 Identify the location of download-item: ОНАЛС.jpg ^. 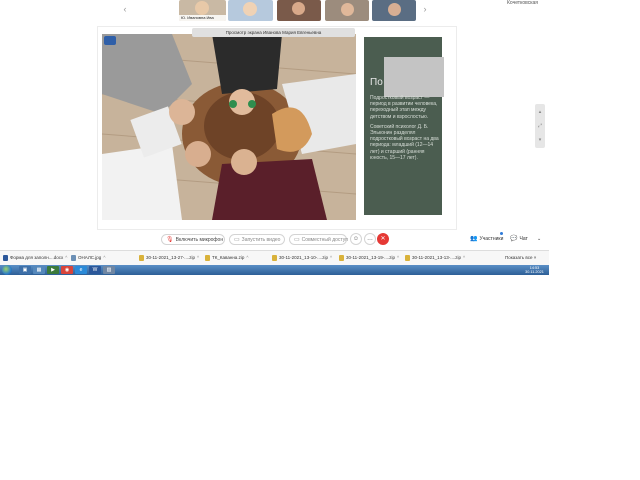
(88, 258).